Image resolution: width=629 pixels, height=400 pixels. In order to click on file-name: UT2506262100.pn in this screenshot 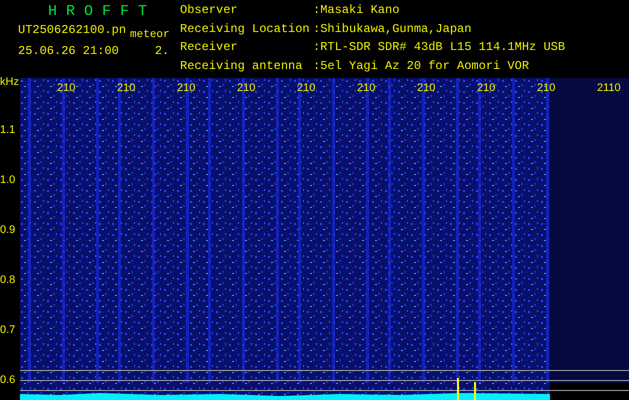, I will do `click(72, 30)`.